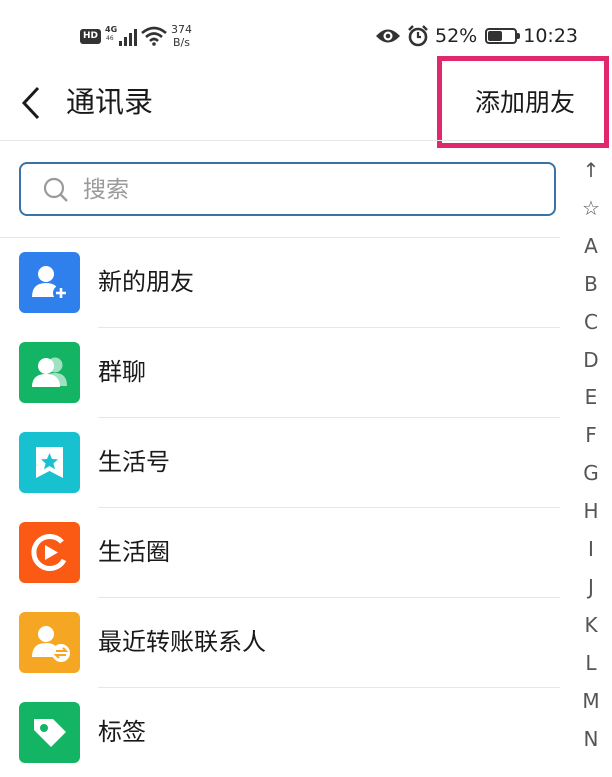  Describe the element at coordinates (591, 625) in the screenshot. I see `index-letter: K` at that location.